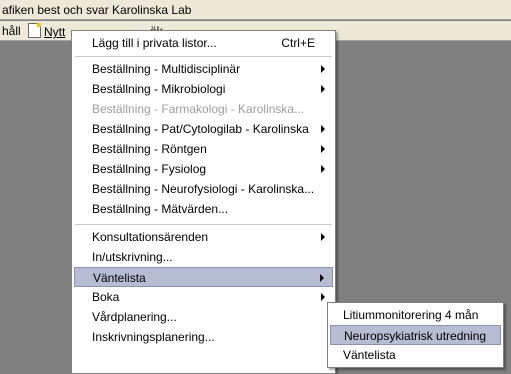 The width and height of the screenshot is (511, 374). I want to click on menu-item-consultations: Konsultationsärenden, so click(203, 237).